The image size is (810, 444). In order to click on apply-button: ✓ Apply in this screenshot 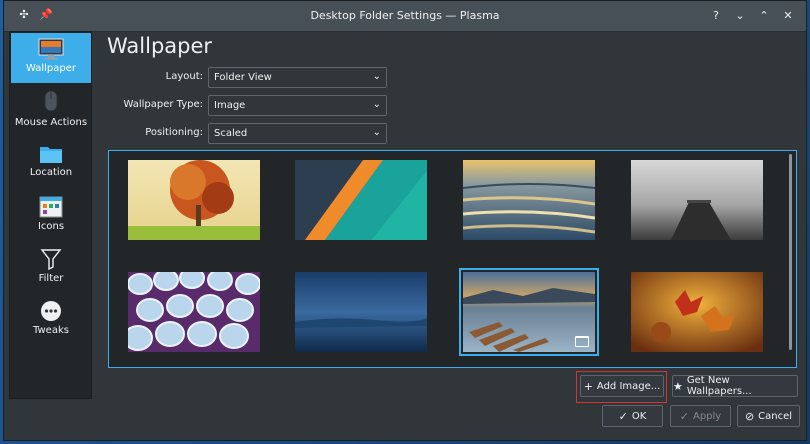, I will do `click(700, 416)`.